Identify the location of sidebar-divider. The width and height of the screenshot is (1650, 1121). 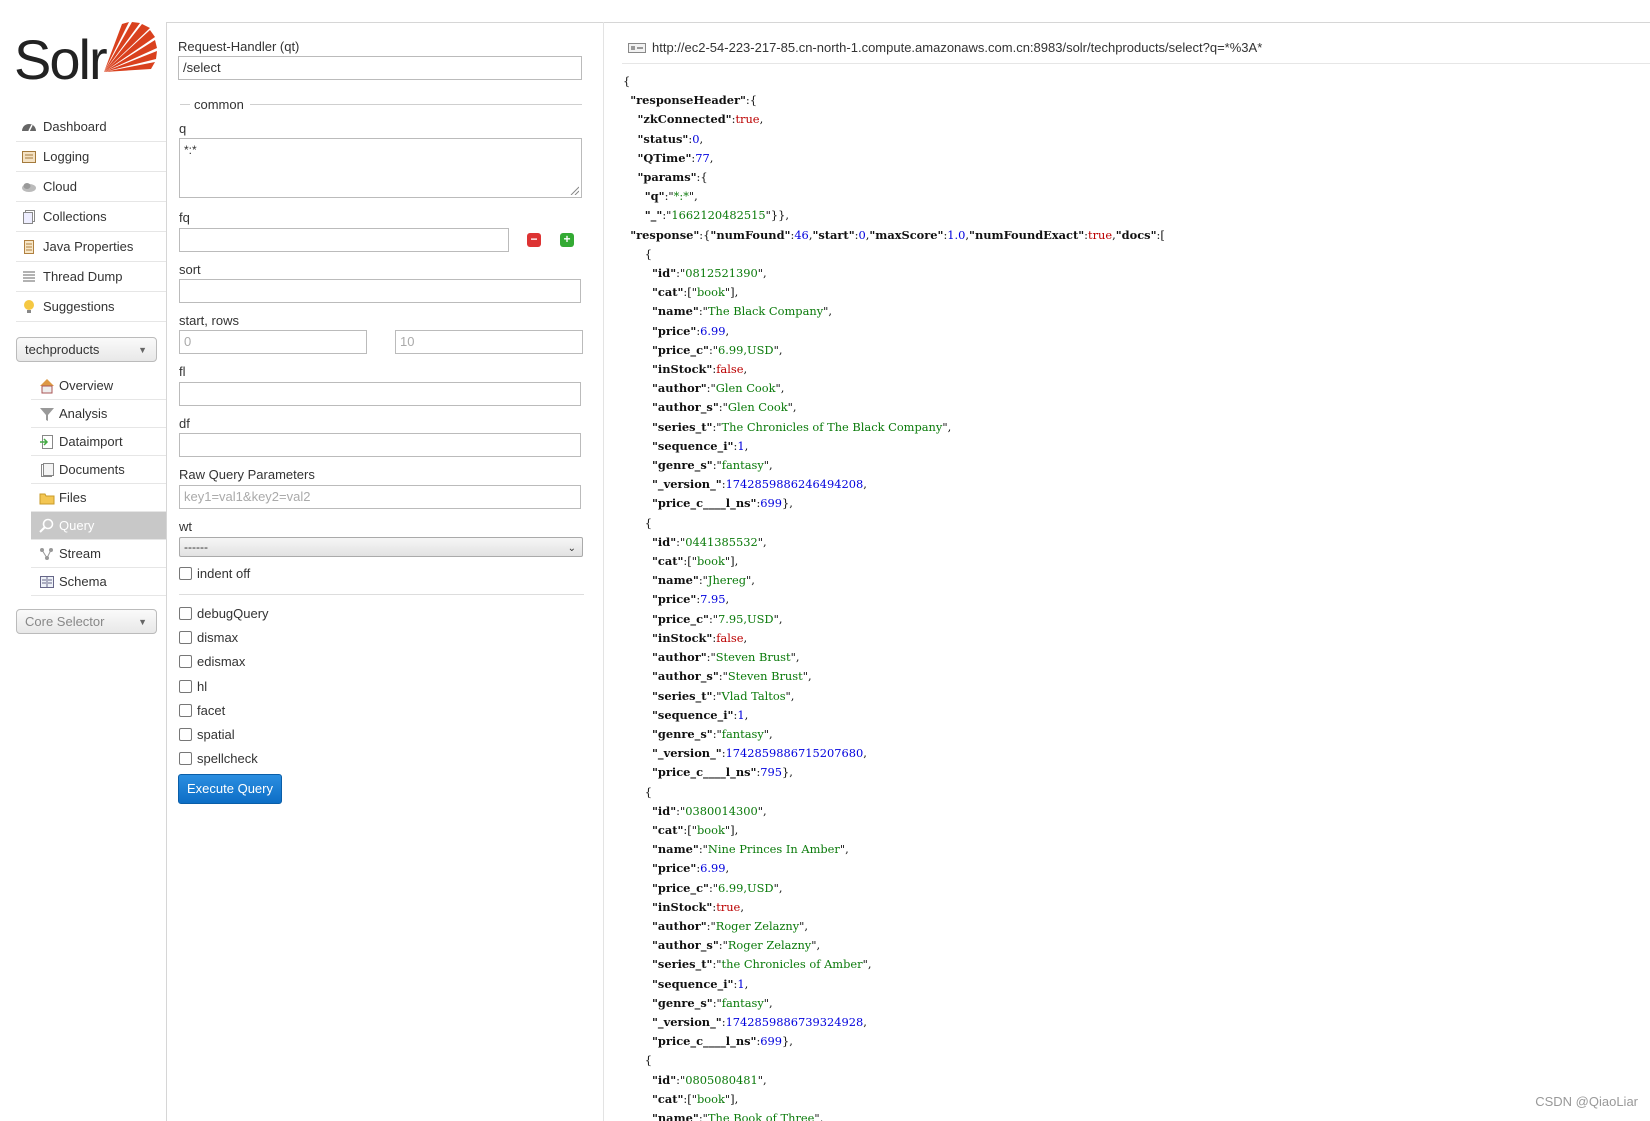
(166, 571).